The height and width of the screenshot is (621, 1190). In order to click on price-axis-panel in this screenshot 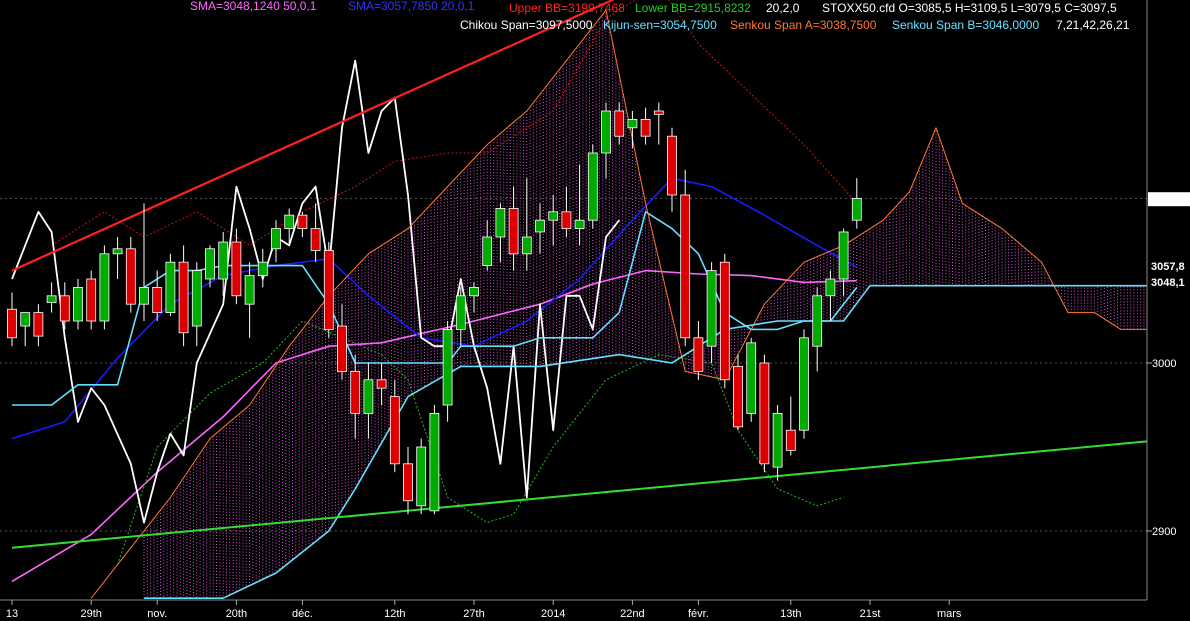, I will do `click(1168, 300)`.